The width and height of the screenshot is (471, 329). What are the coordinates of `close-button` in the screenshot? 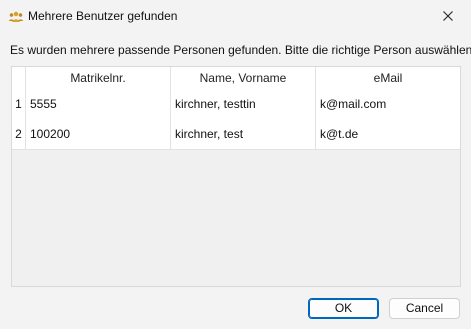 It's located at (448, 16).